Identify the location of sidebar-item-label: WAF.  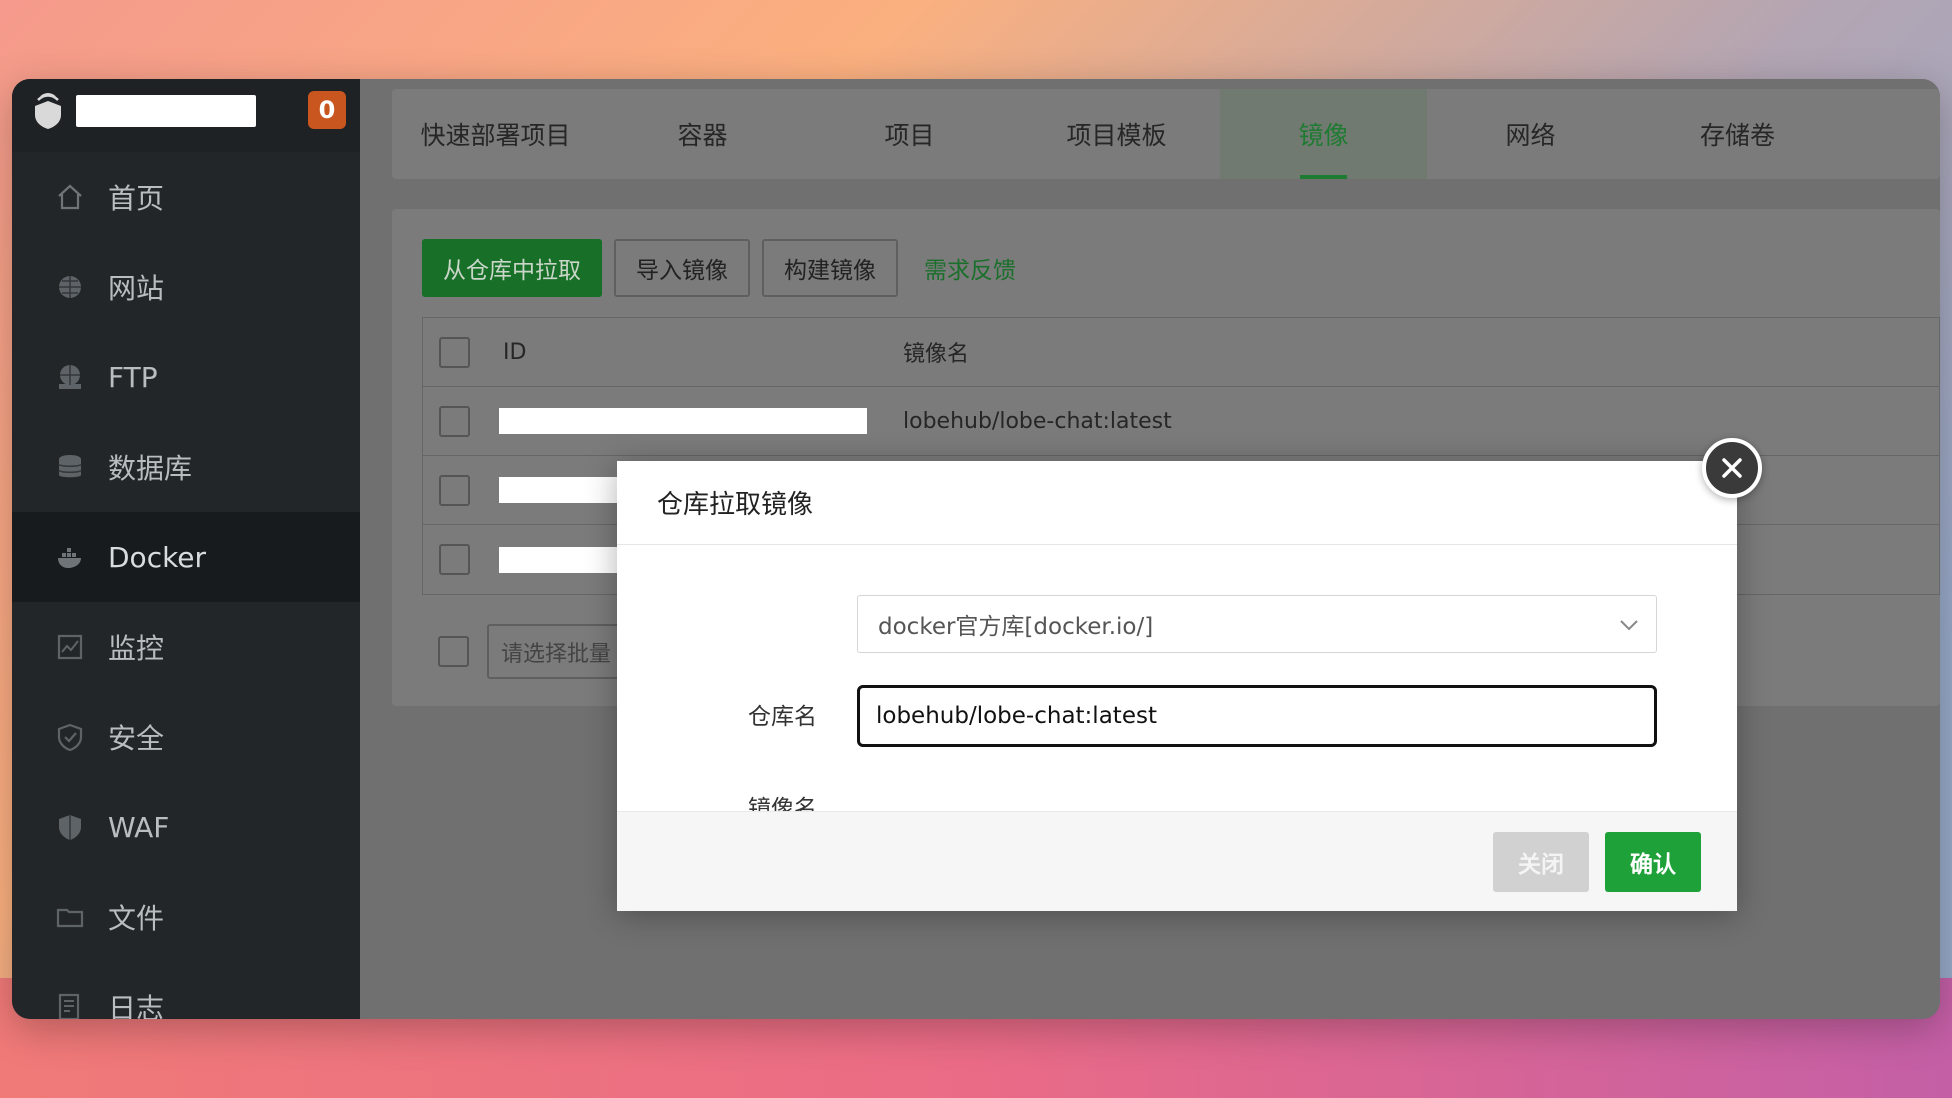
(138, 827).